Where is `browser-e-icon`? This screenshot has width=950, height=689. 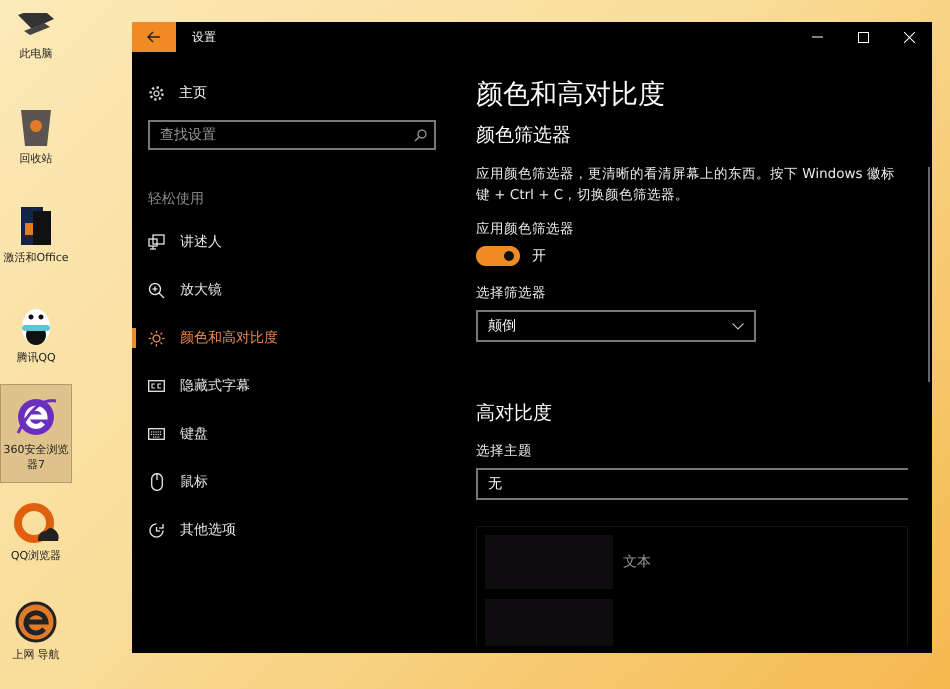 browser-e-icon is located at coordinates (36, 622).